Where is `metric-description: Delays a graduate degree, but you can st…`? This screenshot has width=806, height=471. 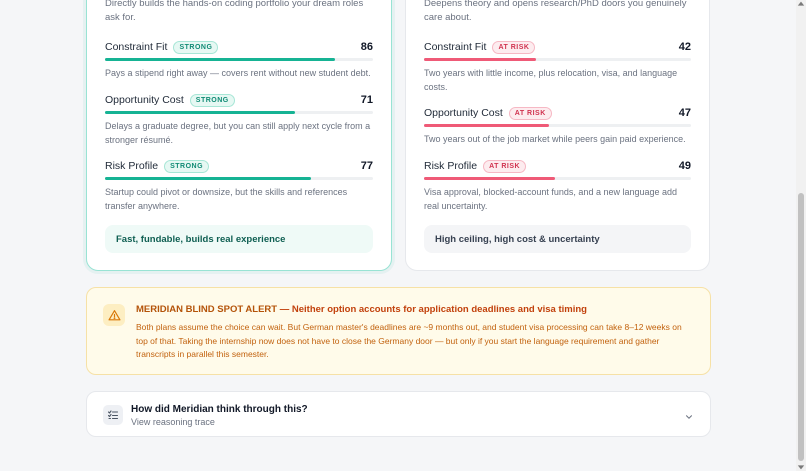 metric-description: Delays a graduate degree, but you can st… is located at coordinates (238, 133).